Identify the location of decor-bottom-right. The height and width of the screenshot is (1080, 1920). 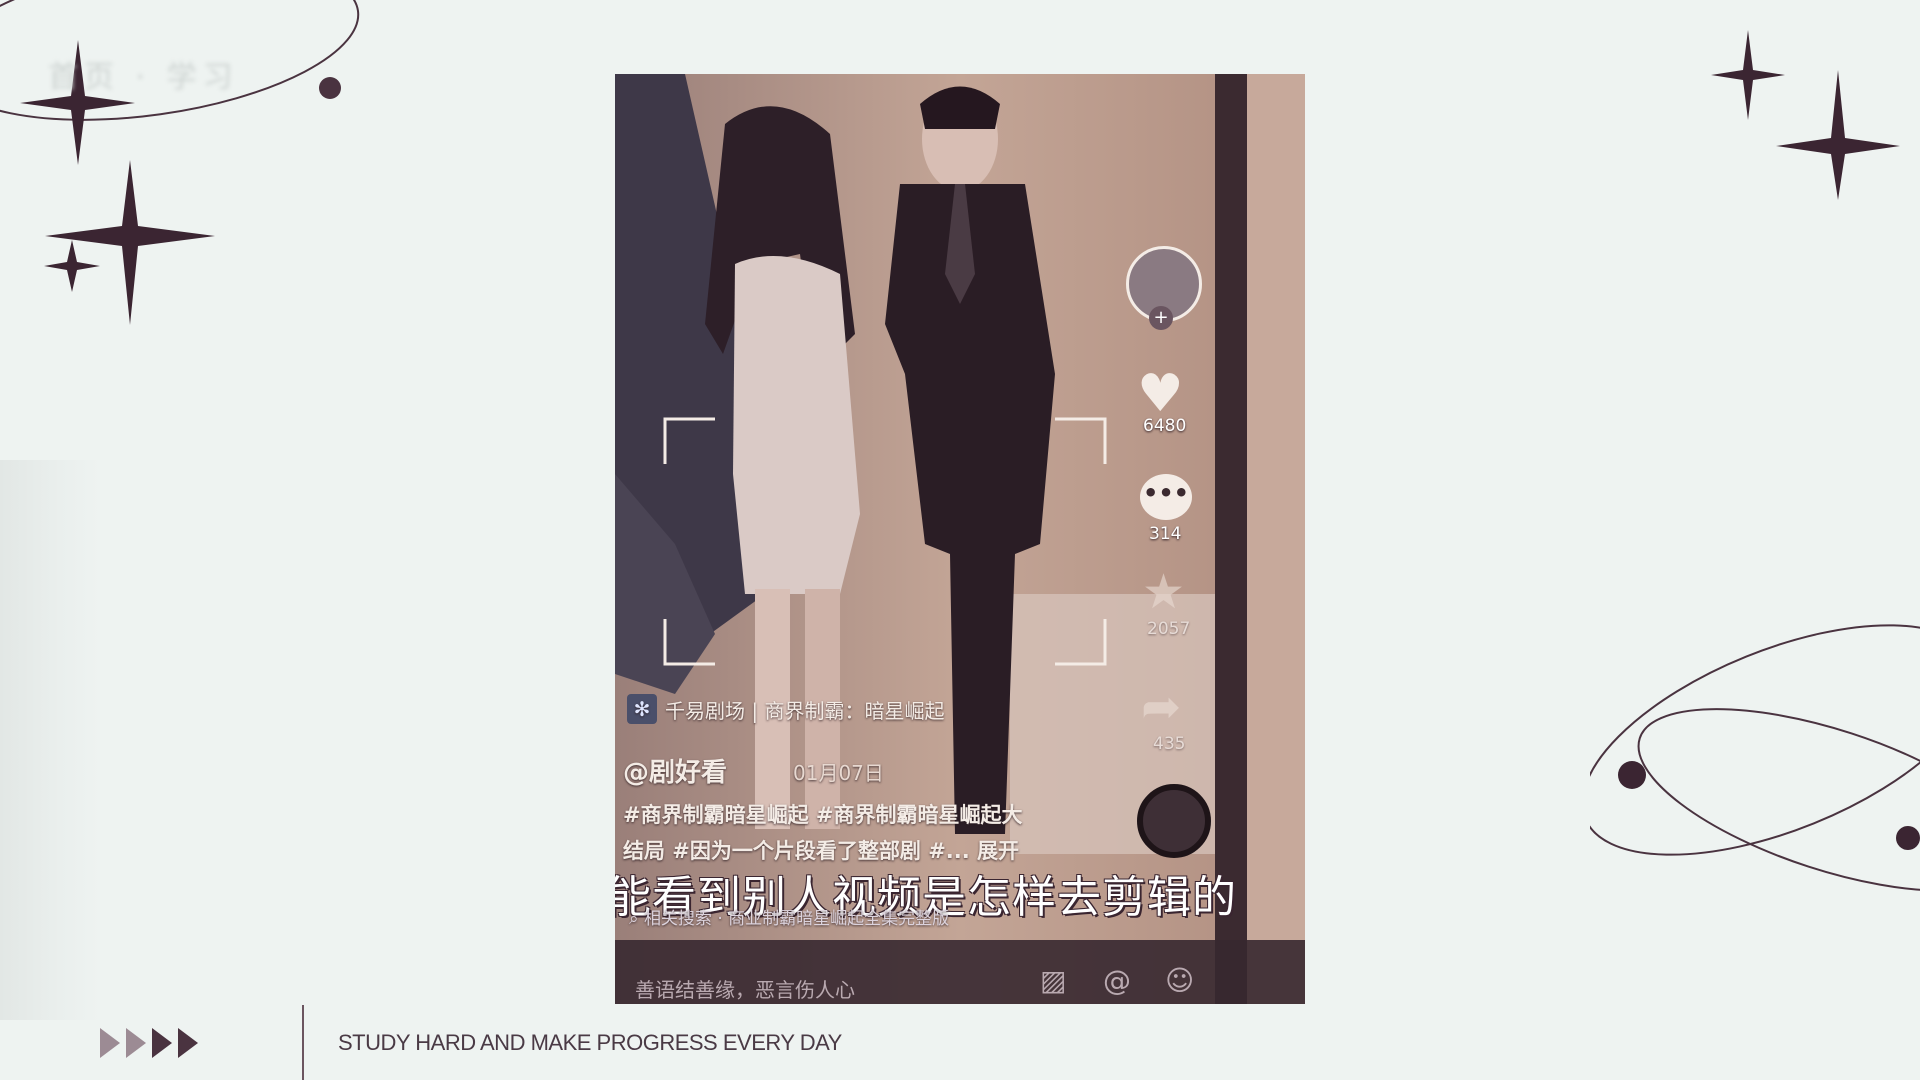
(1755, 758).